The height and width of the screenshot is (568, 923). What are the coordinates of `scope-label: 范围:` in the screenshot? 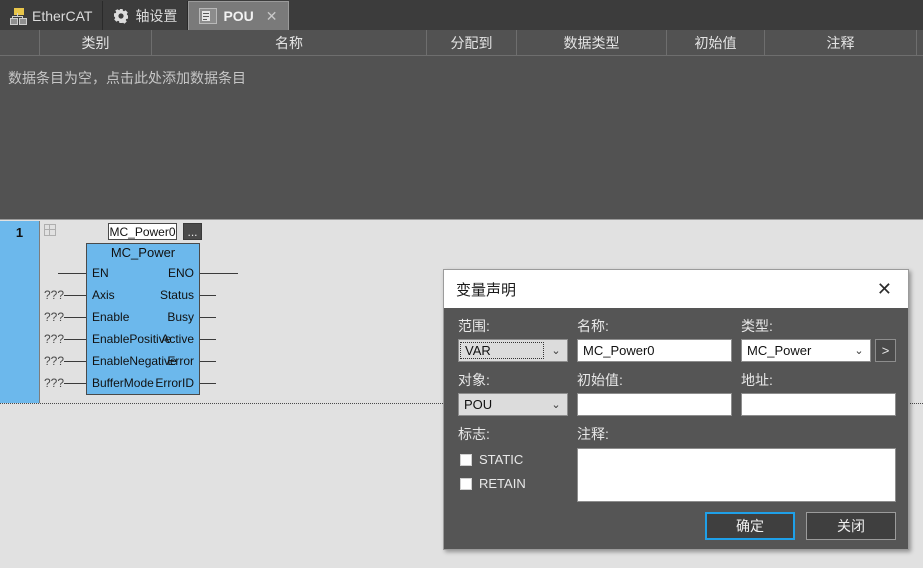 It's located at (474, 326).